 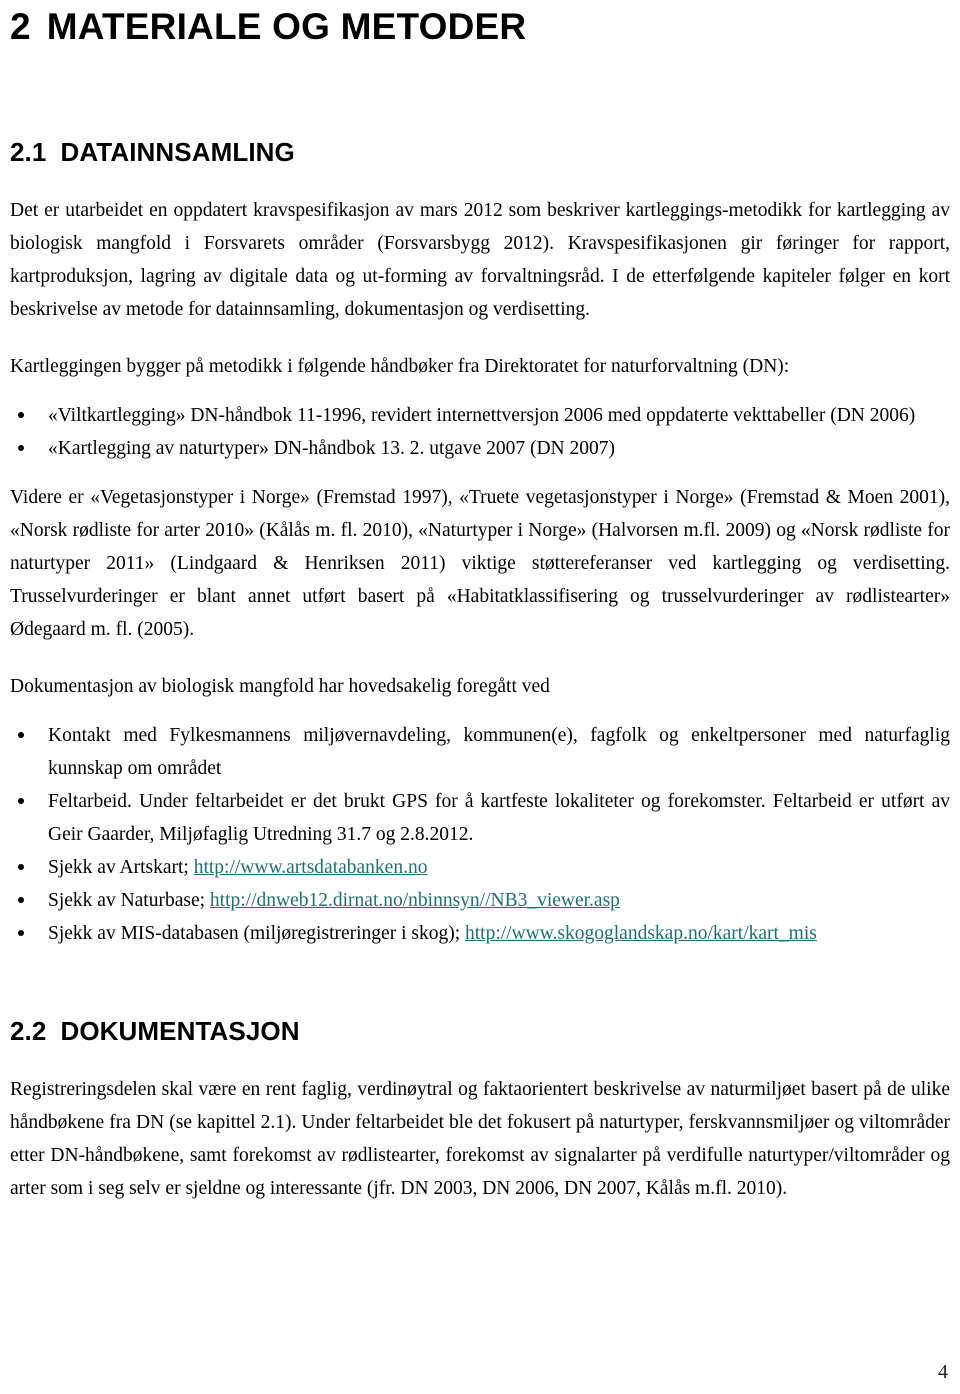 What do you see at coordinates (20, 26) in the screenshot?
I see `chapter-number: 2` at bounding box center [20, 26].